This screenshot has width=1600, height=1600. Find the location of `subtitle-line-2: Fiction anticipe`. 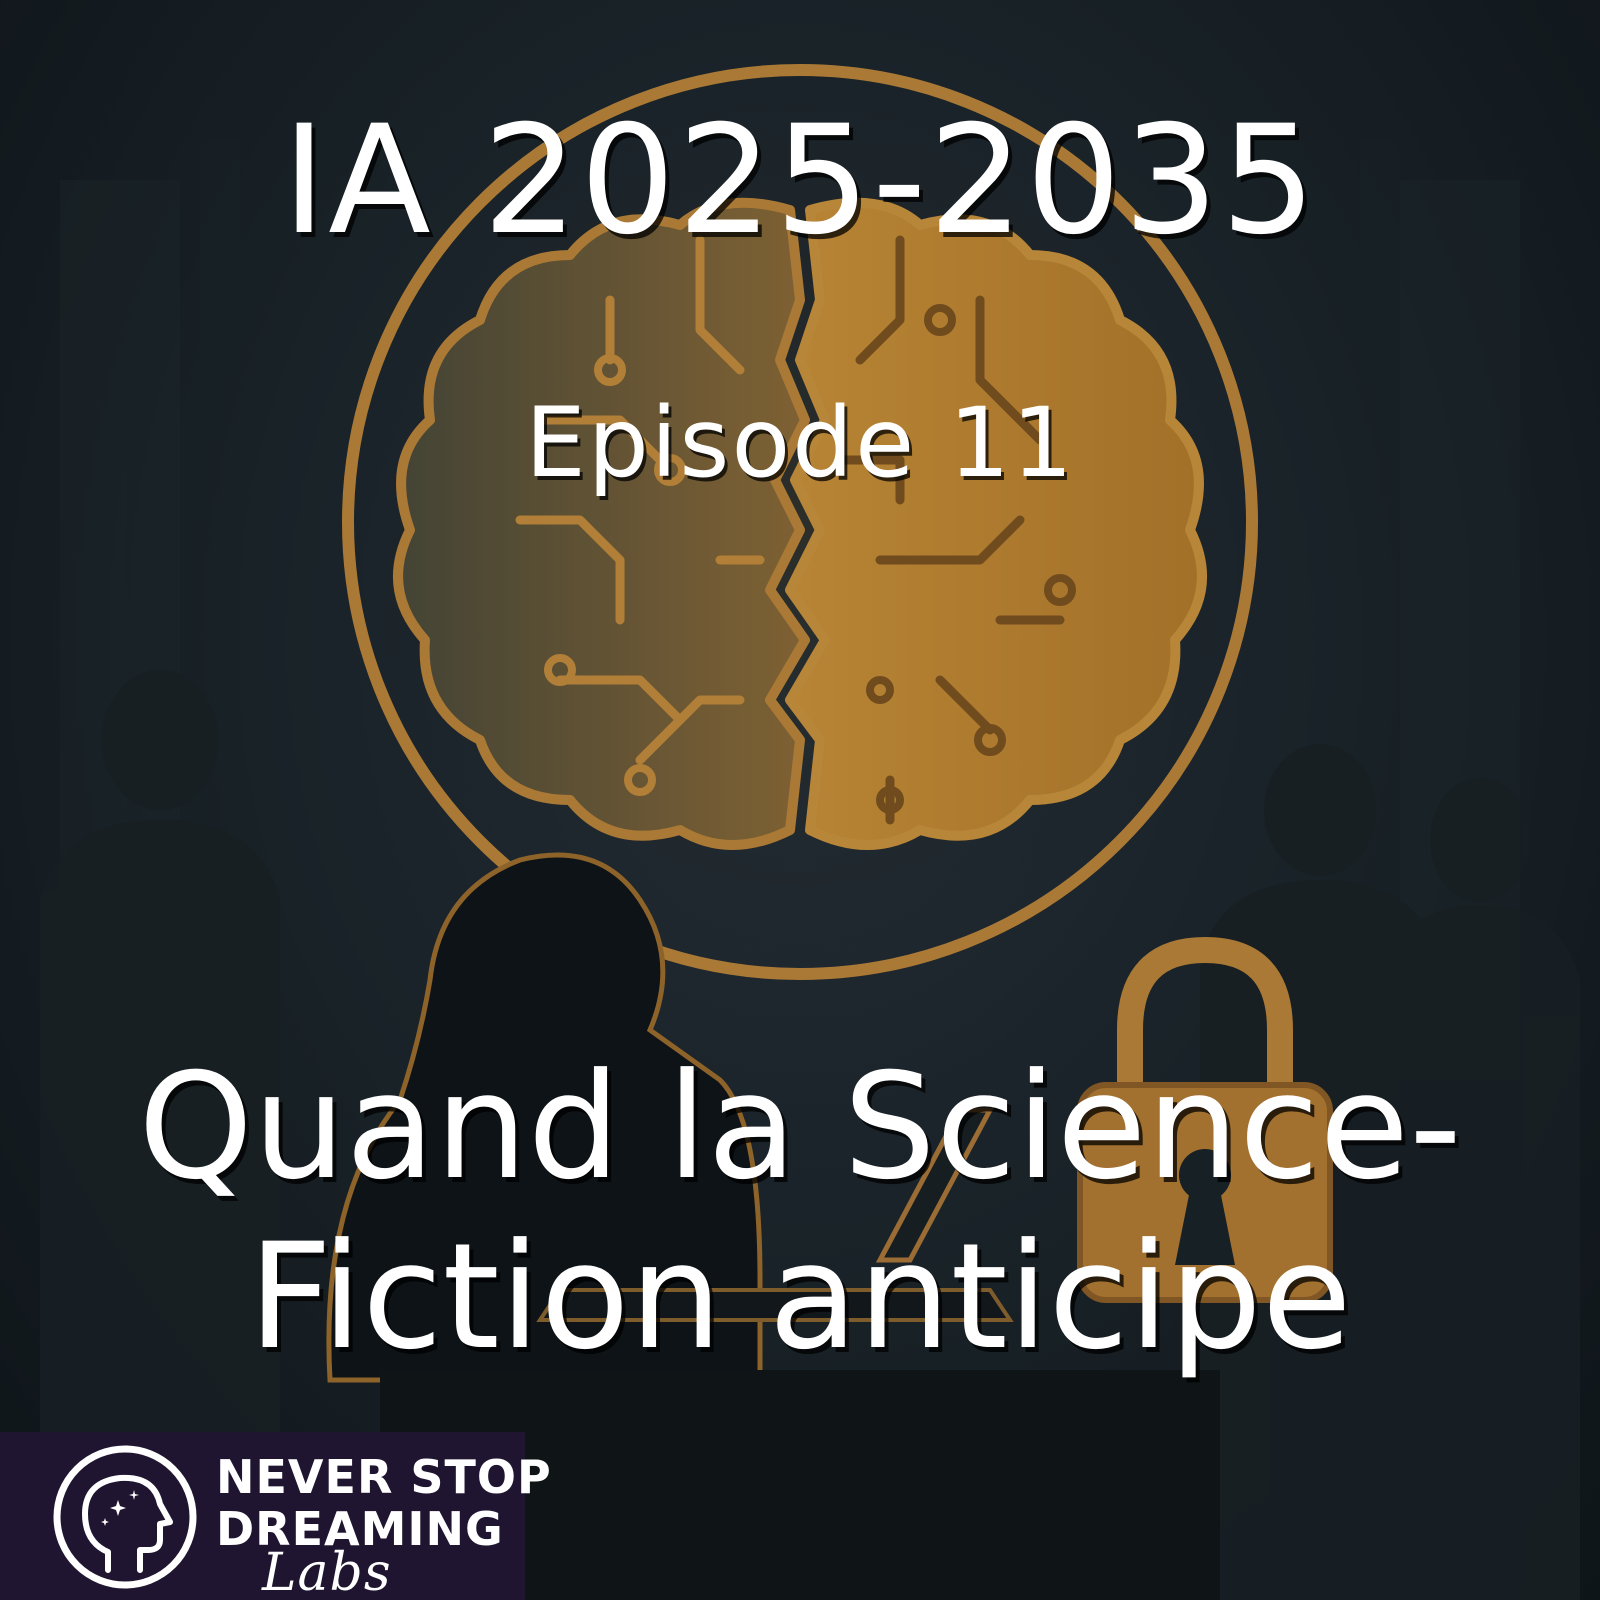

subtitle-line-2: Fiction anticipe is located at coordinates (800, 1297).